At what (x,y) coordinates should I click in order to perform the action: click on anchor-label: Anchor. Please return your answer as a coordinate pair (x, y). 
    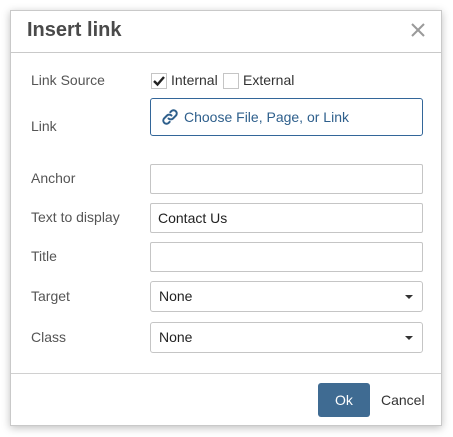
    Looking at the image, I should click on (53, 178).